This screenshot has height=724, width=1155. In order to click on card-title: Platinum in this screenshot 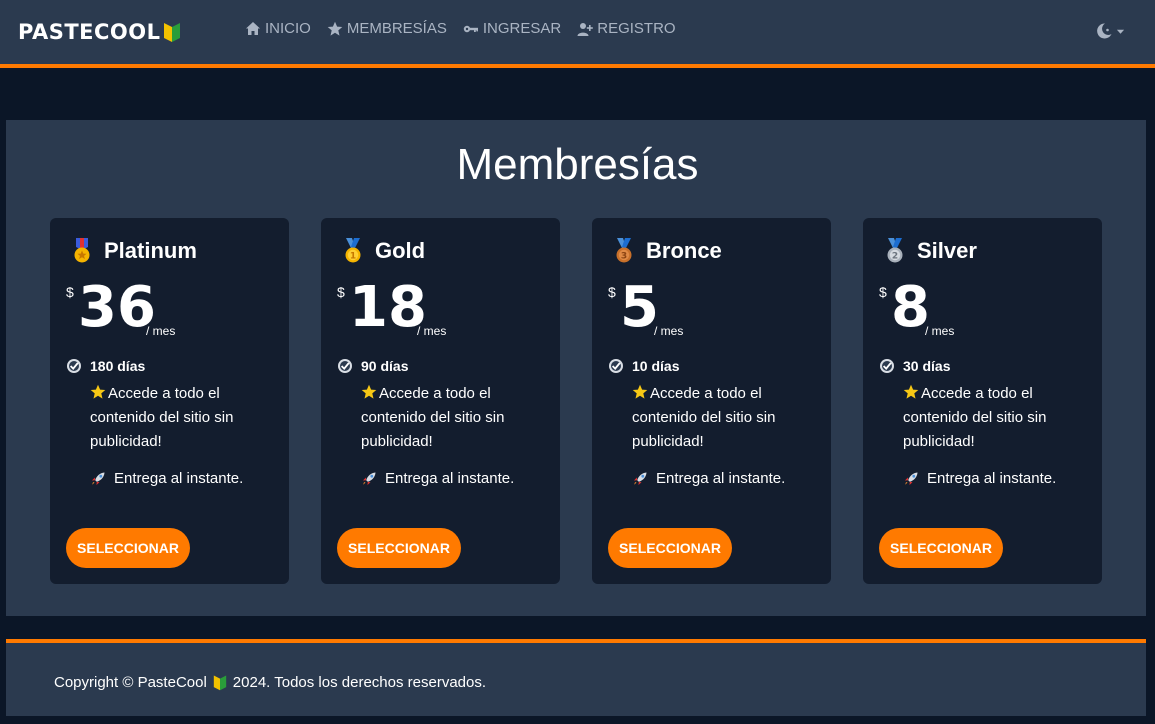, I will do `click(134, 251)`.